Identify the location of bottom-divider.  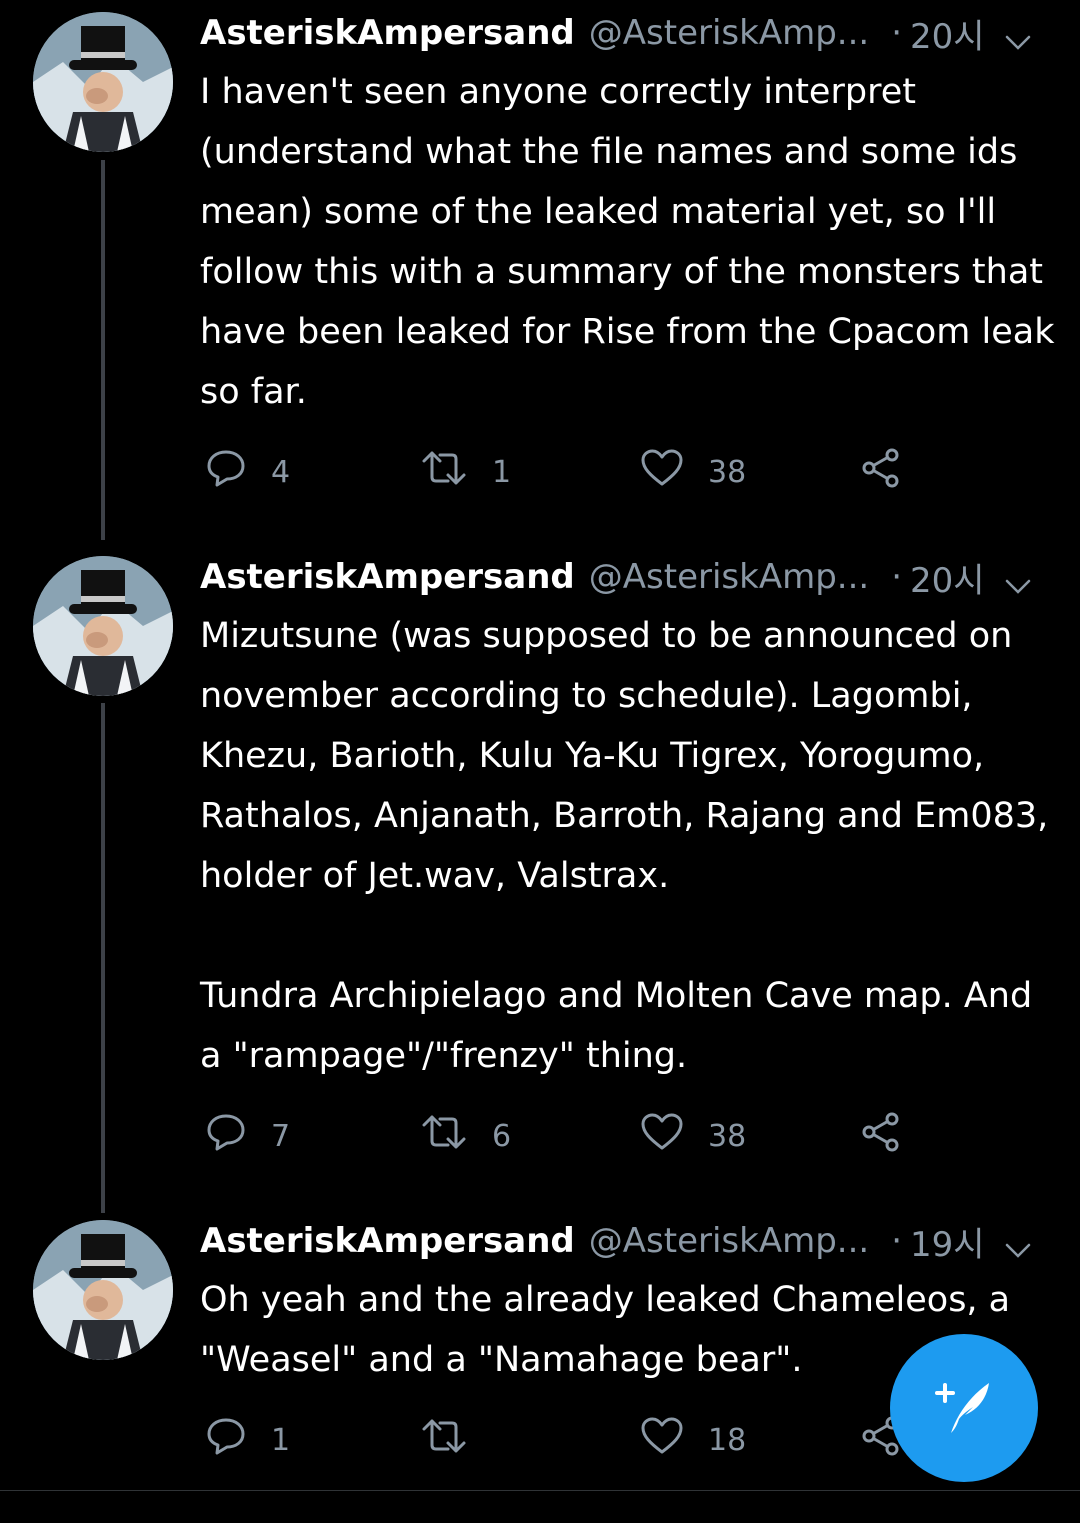
(540, 1490).